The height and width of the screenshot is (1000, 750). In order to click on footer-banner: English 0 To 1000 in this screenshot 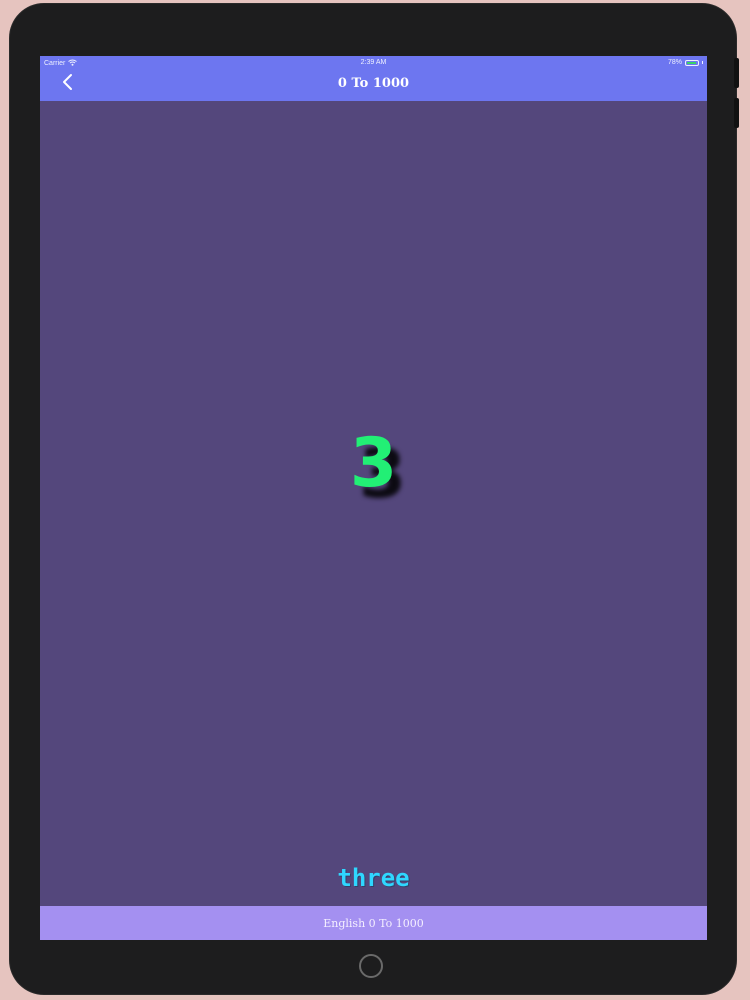, I will do `click(373, 923)`.